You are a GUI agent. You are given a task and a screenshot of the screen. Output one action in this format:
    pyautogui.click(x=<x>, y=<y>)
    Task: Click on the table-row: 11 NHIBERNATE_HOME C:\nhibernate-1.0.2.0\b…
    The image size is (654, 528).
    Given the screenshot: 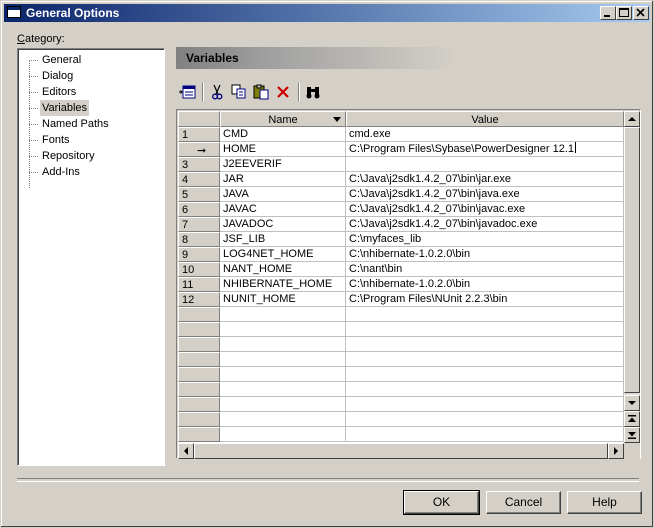 What is the action you would take?
    pyautogui.click(x=401, y=284)
    